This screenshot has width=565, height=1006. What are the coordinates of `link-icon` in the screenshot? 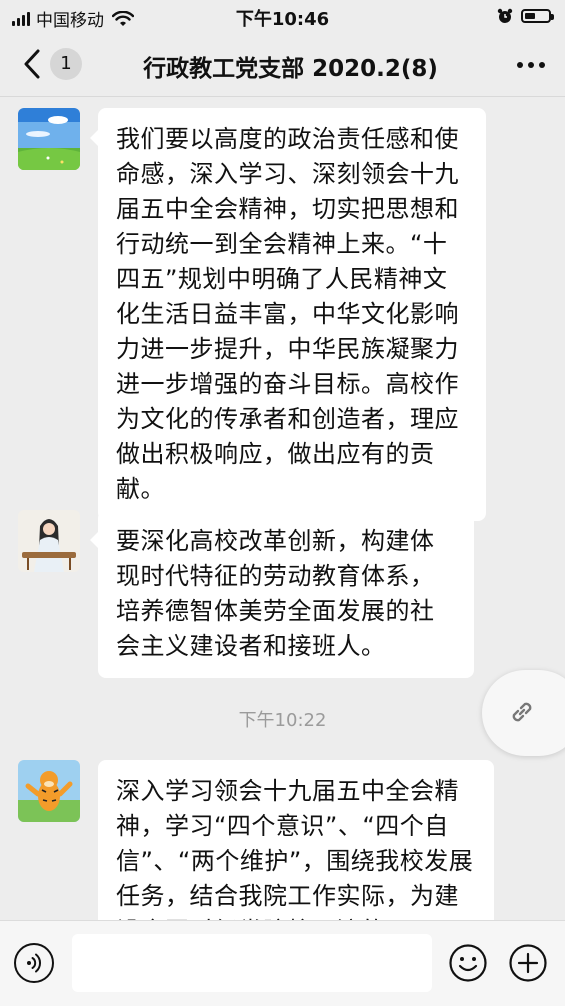 It's located at (522, 712).